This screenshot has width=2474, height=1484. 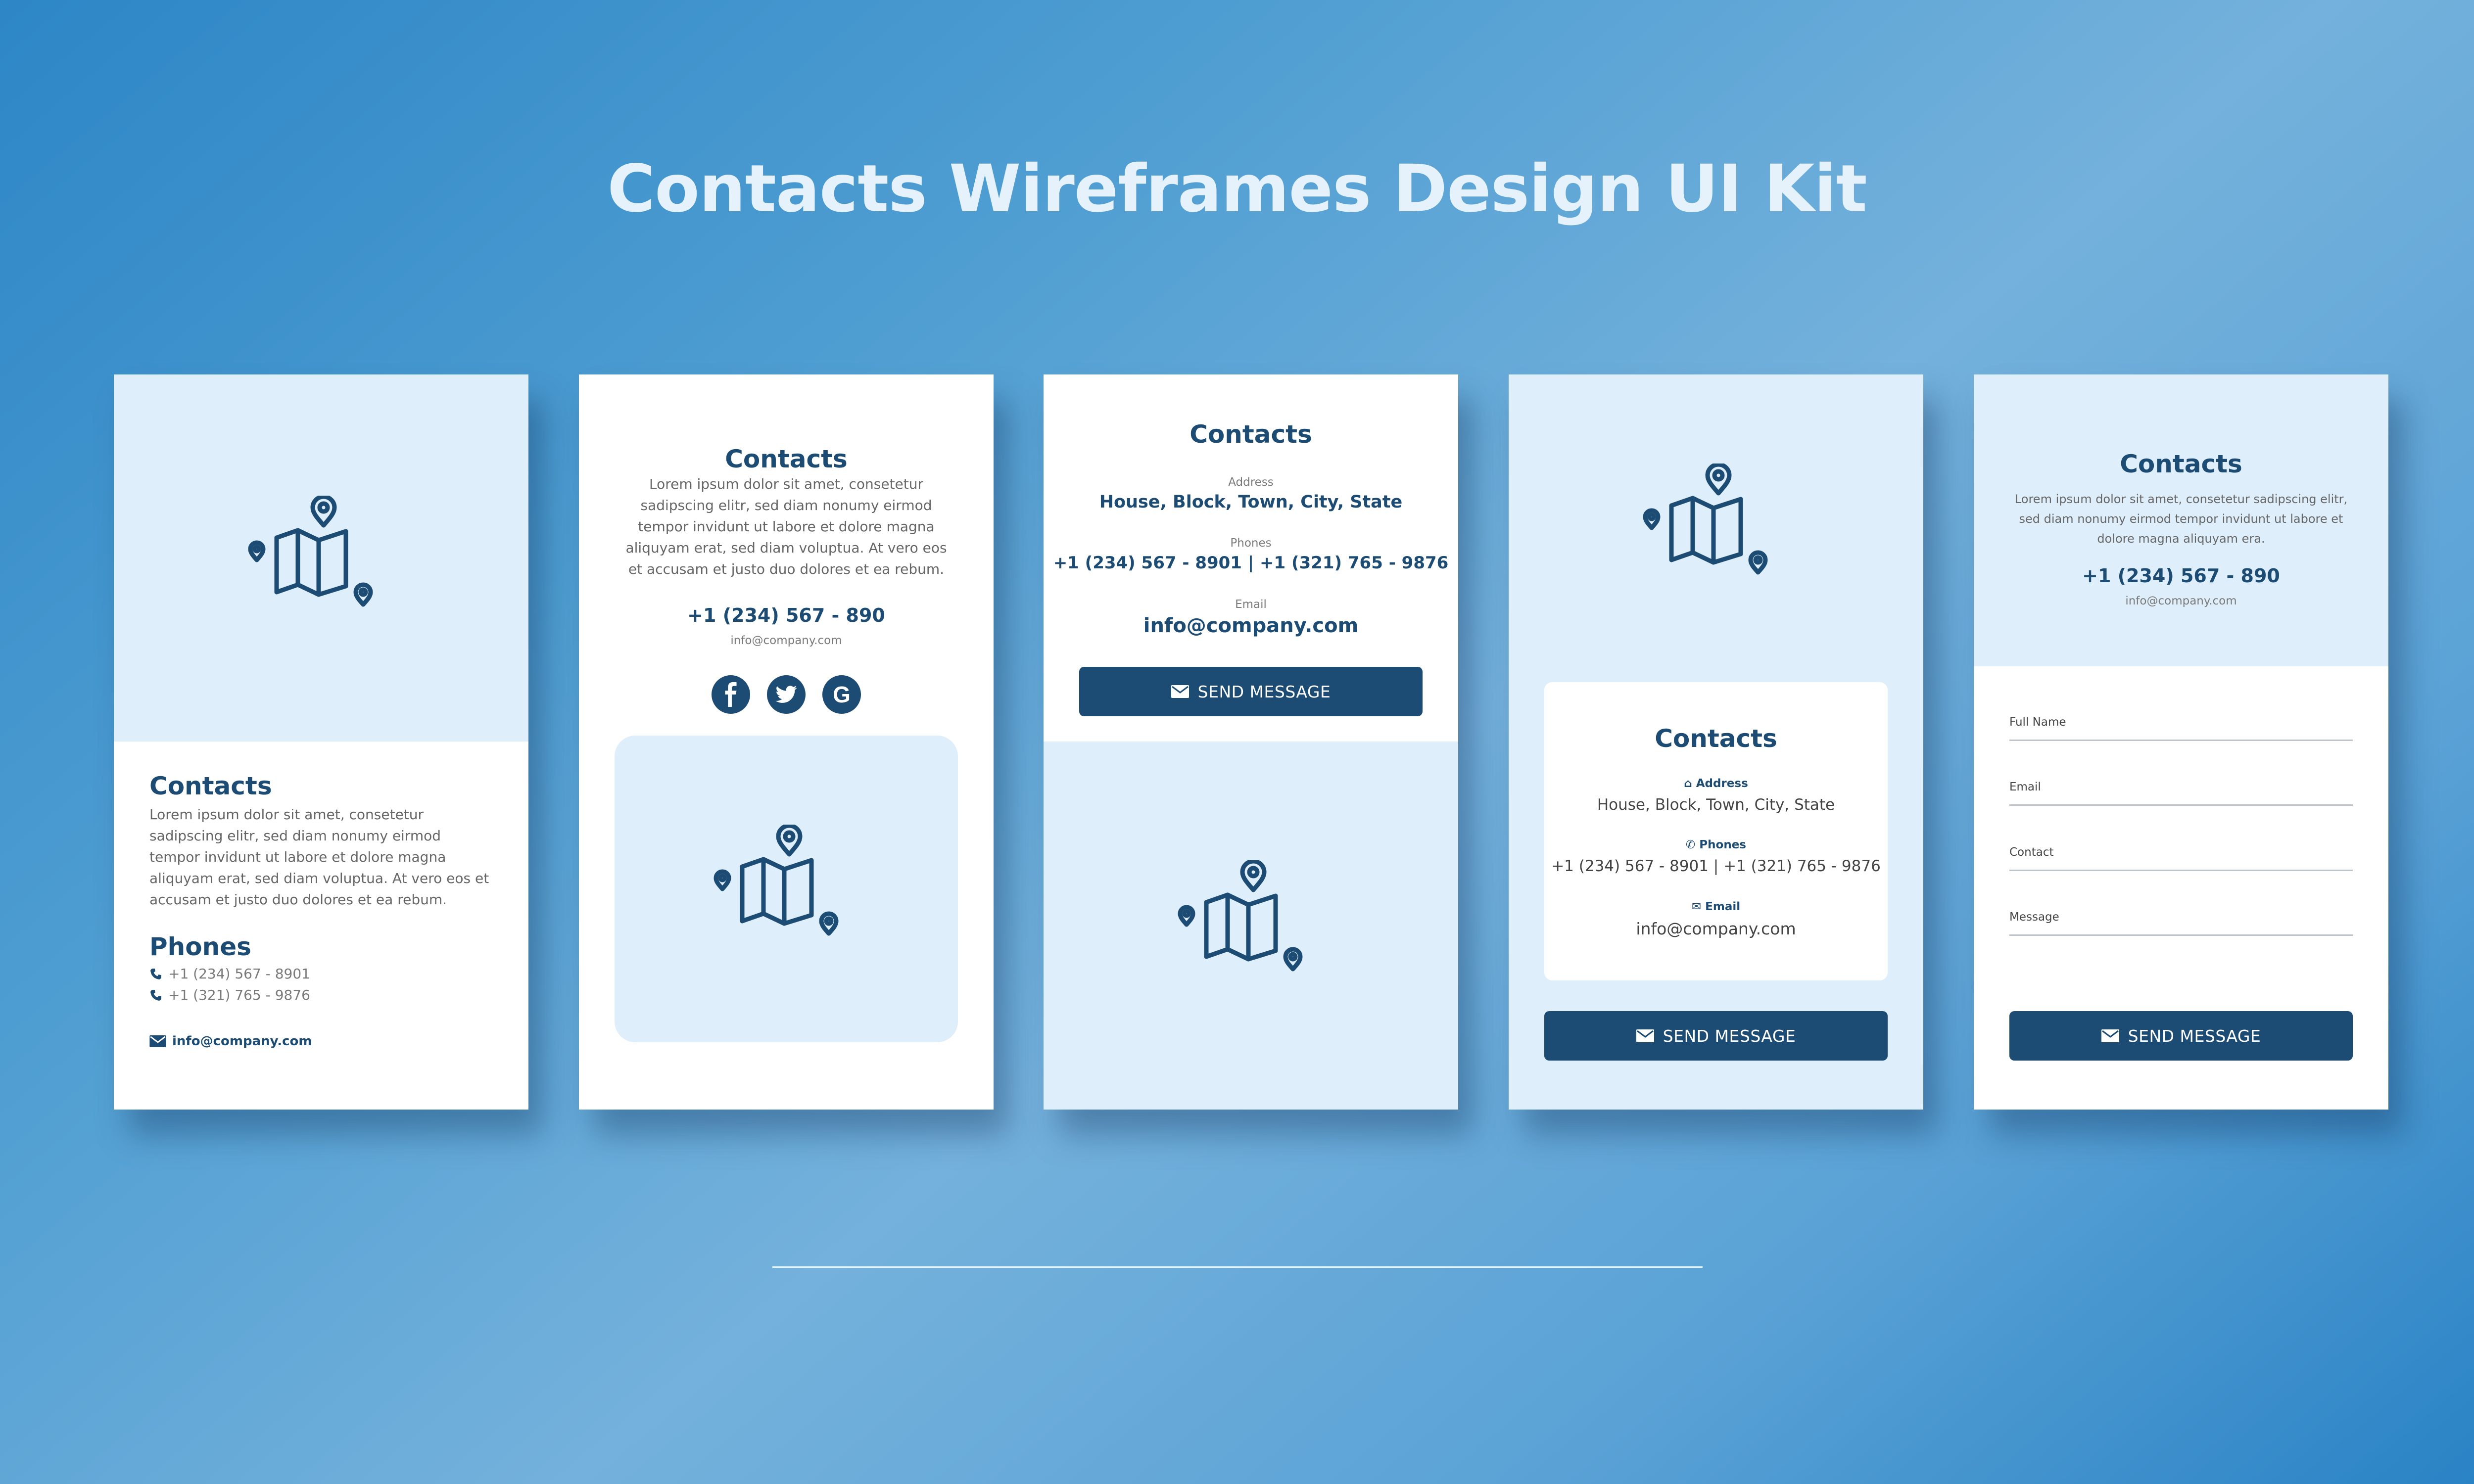 What do you see at coordinates (2181, 805) in the screenshot?
I see `email-field` at bounding box center [2181, 805].